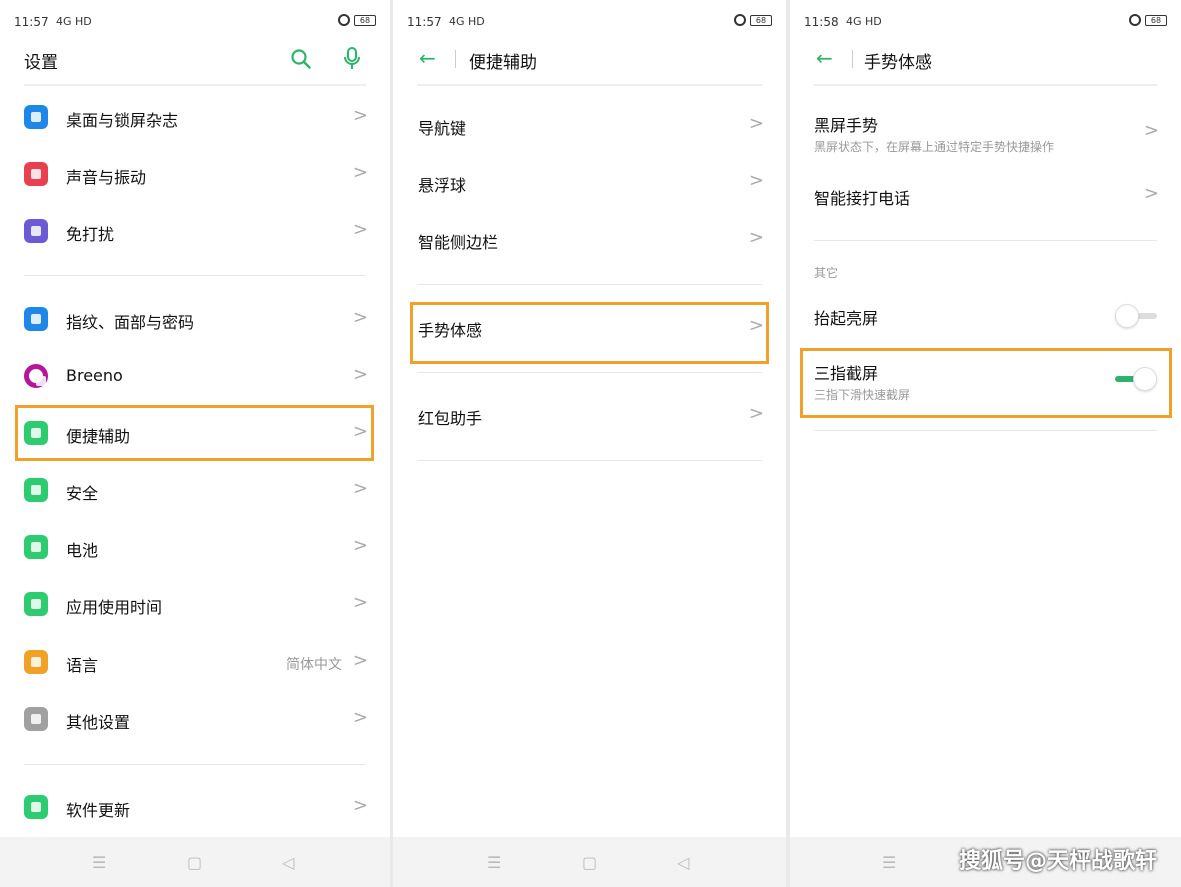 The width and height of the screenshot is (1181, 887). Describe the element at coordinates (821, 22) in the screenshot. I see `status-time: 11:58` at that location.